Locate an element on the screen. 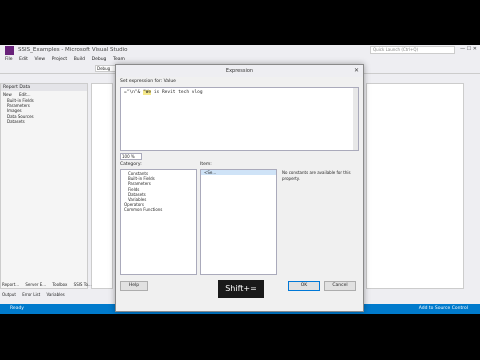 Image resolution: width=480 pixels, height=360 pixels. category-label: Category: is located at coordinates (131, 164).